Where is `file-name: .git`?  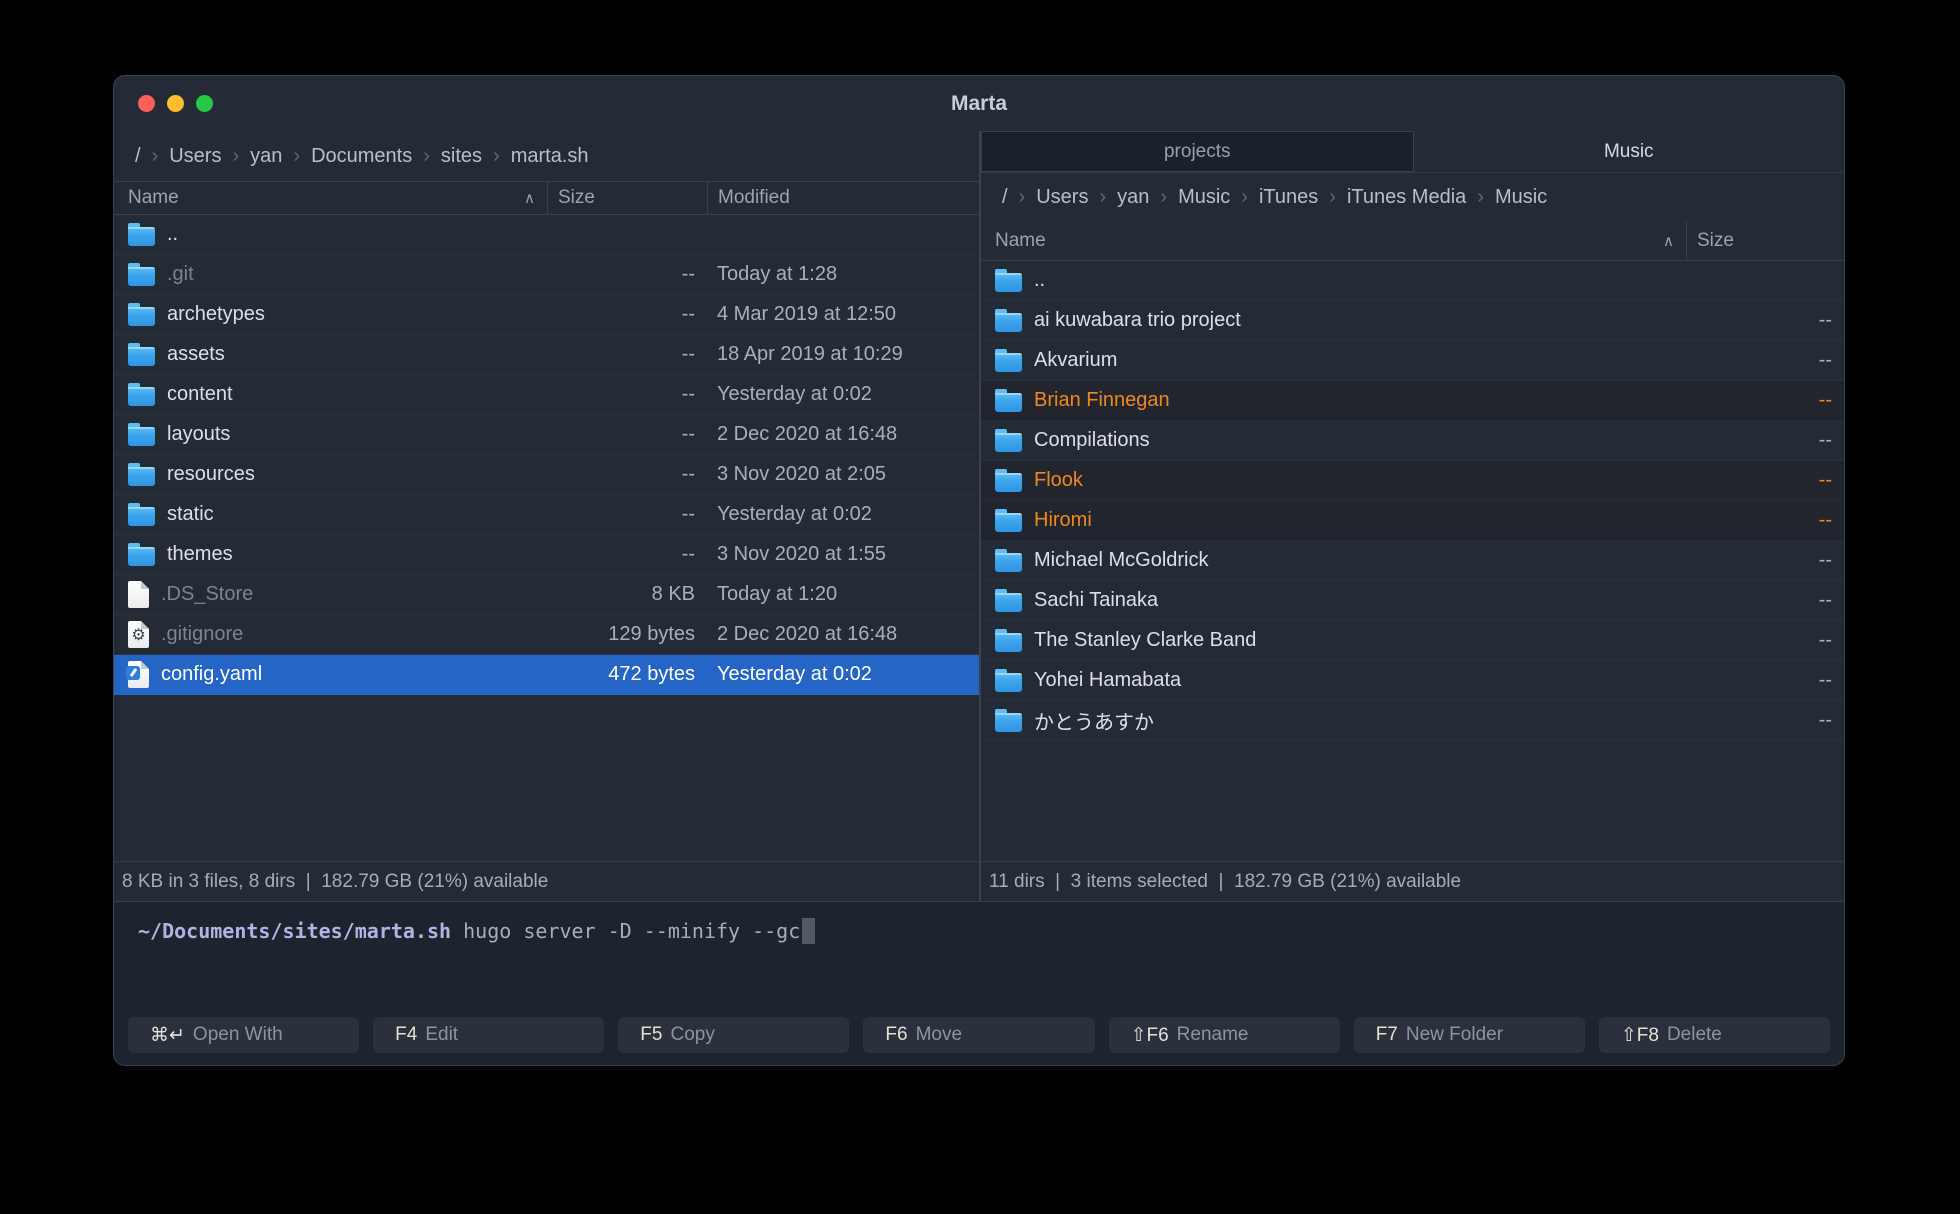
file-name: .git is located at coordinates (180, 274).